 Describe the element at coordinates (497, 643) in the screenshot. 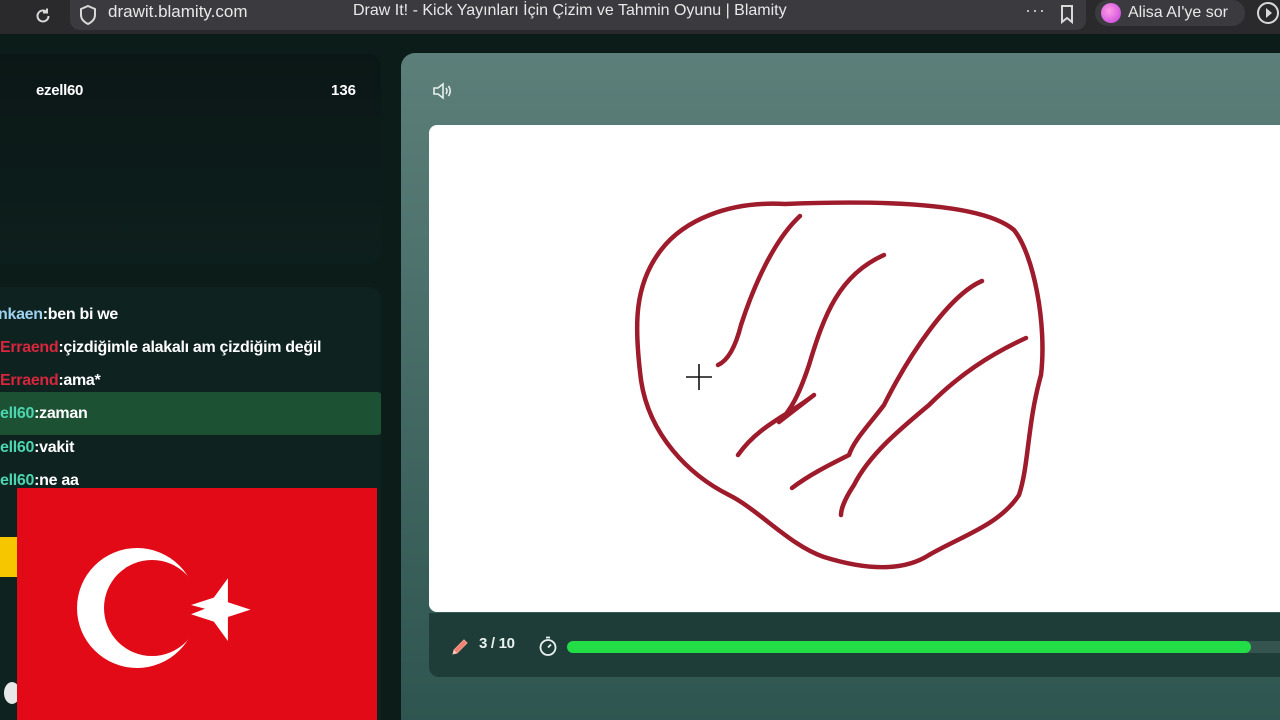

I see `round-counter: 3 / 10` at that location.